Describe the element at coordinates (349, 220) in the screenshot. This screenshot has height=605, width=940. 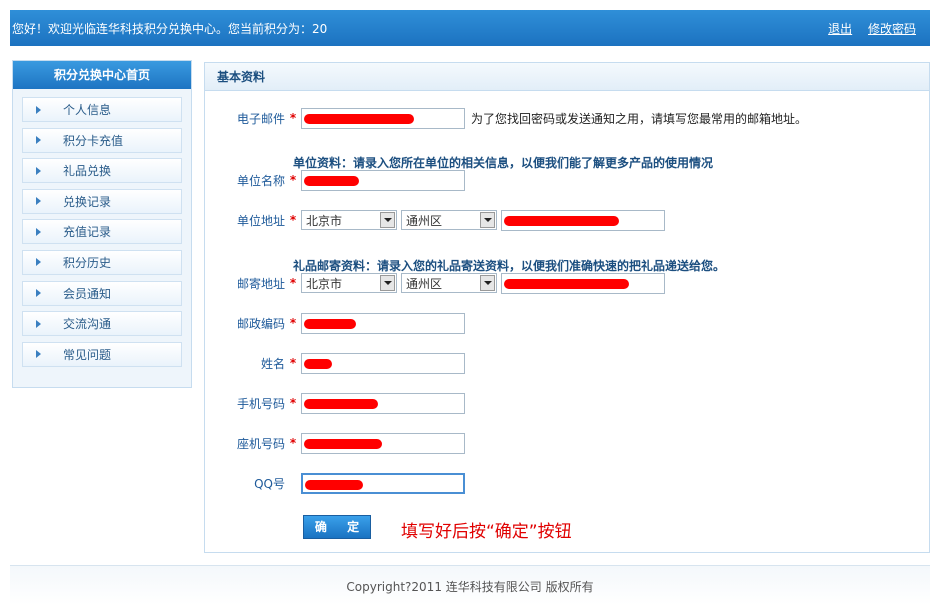
I see `unit-province-select: 北京市` at that location.